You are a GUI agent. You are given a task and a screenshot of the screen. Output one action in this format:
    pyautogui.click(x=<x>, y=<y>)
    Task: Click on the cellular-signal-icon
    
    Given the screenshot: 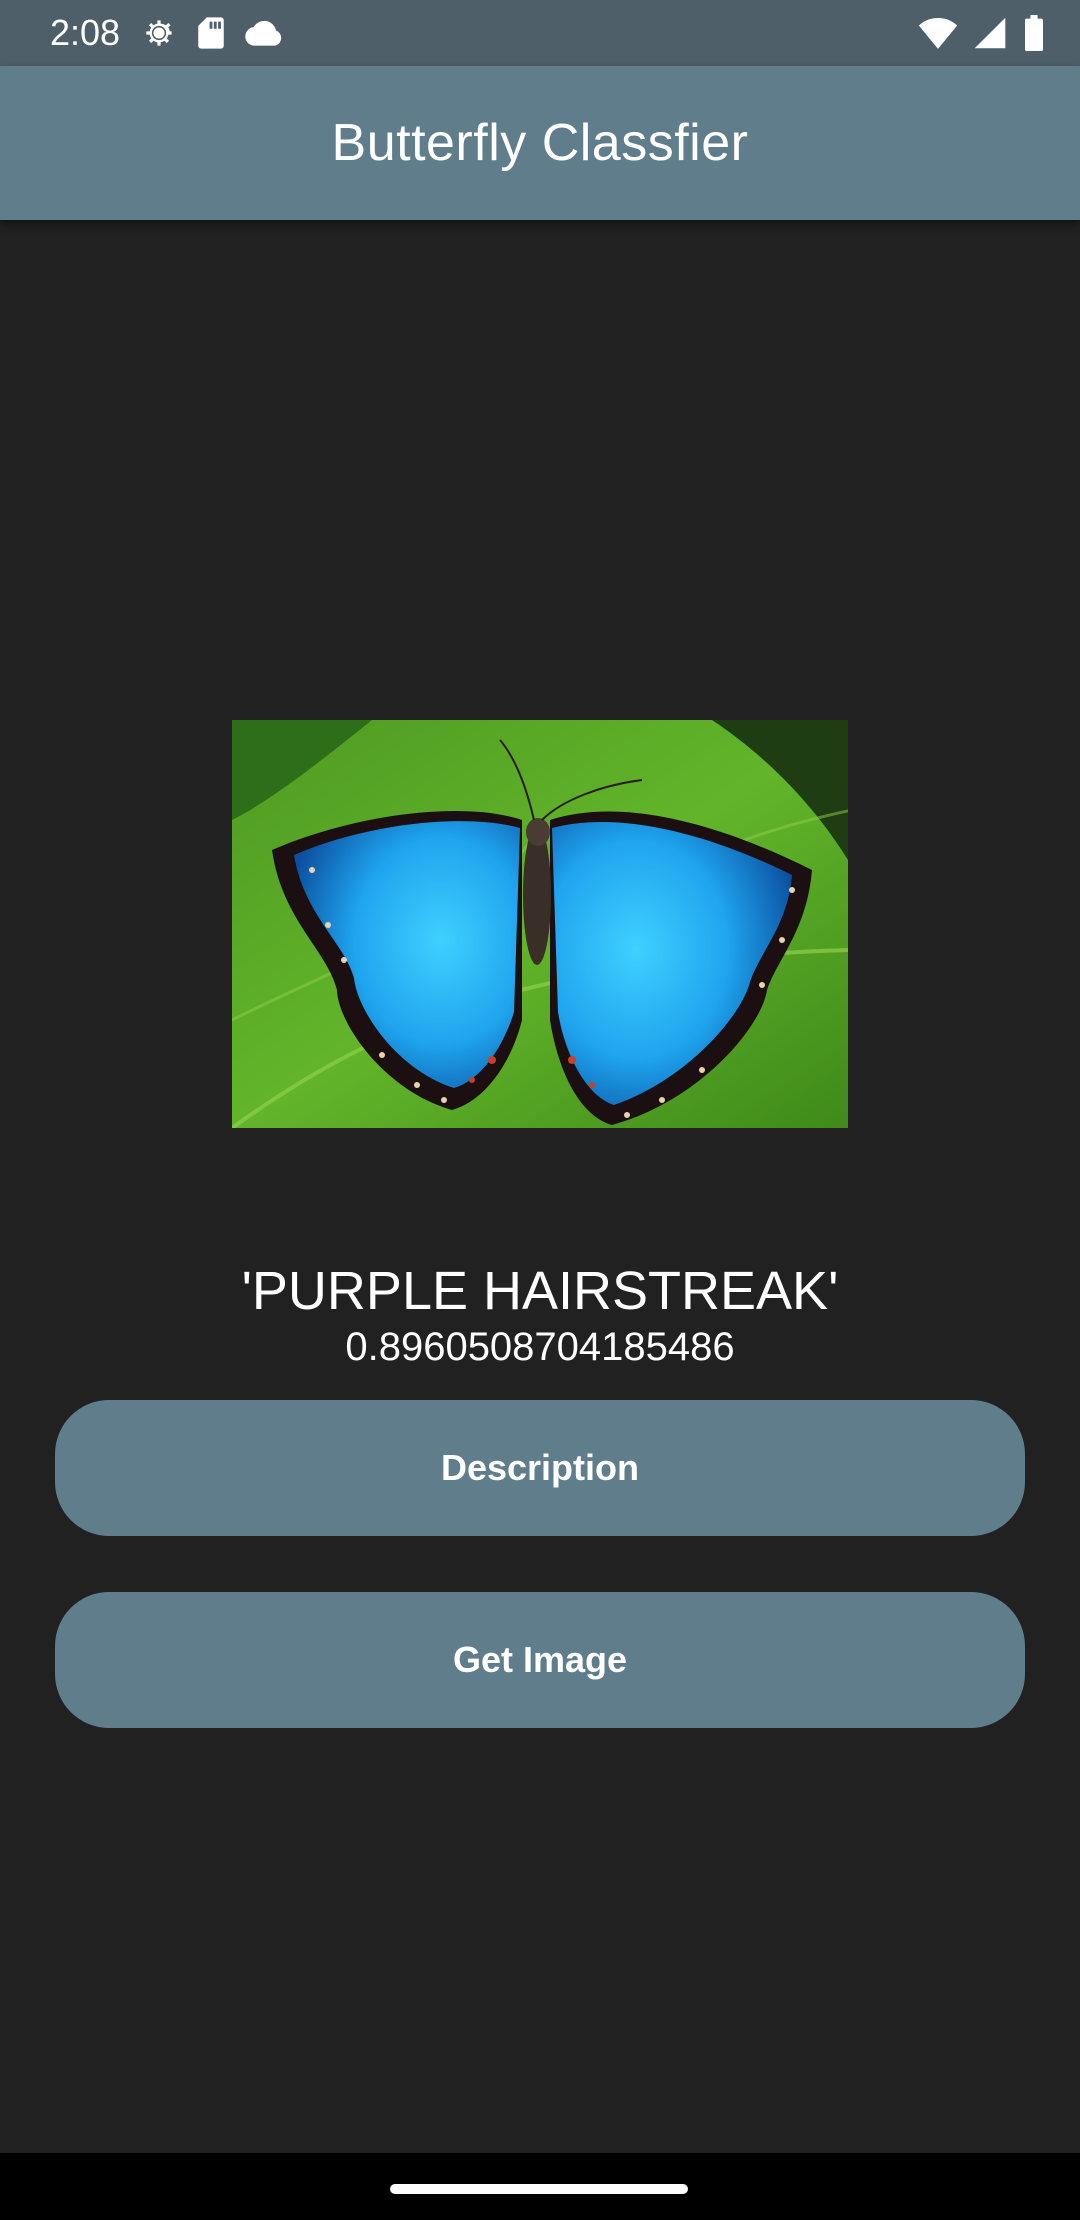 What is the action you would take?
    pyautogui.click(x=990, y=33)
    